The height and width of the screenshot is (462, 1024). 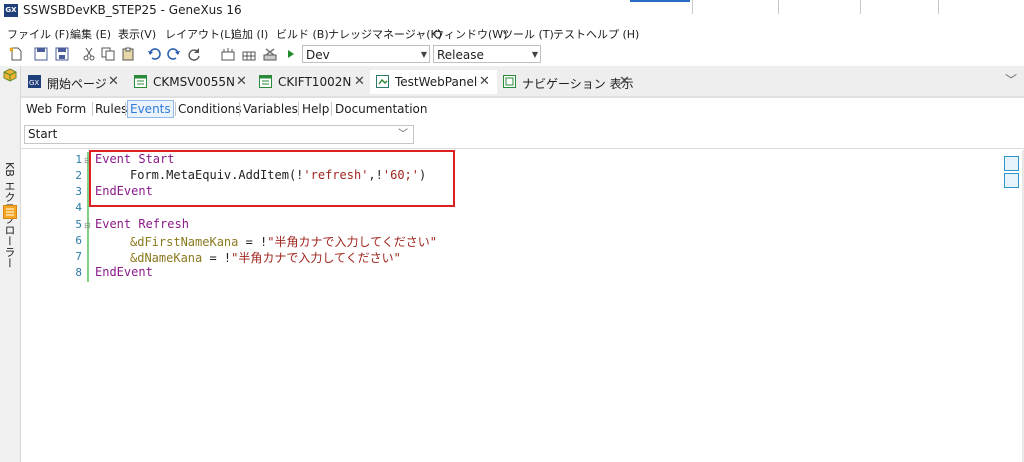 I want to click on menu-insert: 追加 (I), so click(x=249, y=34).